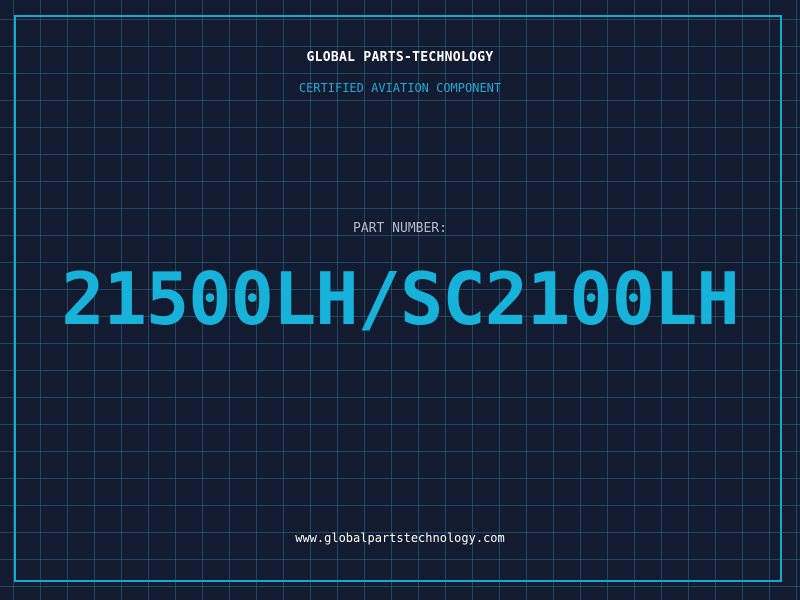 Image resolution: width=800 pixels, height=600 pixels. Describe the element at coordinates (400, 228) in the screenshot. I see `part-number-label: PART NUMBER:` at that location.